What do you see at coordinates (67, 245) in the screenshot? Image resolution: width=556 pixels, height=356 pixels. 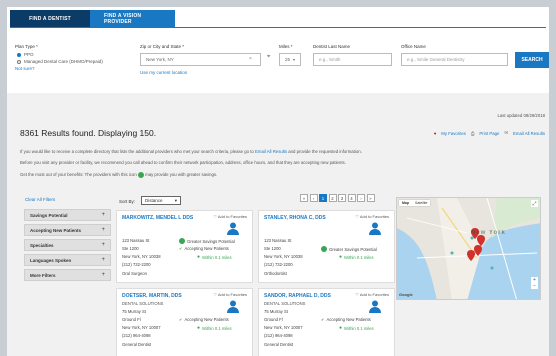 I see `filter-specialties: Specialties +` at bounding box center [67, 245].